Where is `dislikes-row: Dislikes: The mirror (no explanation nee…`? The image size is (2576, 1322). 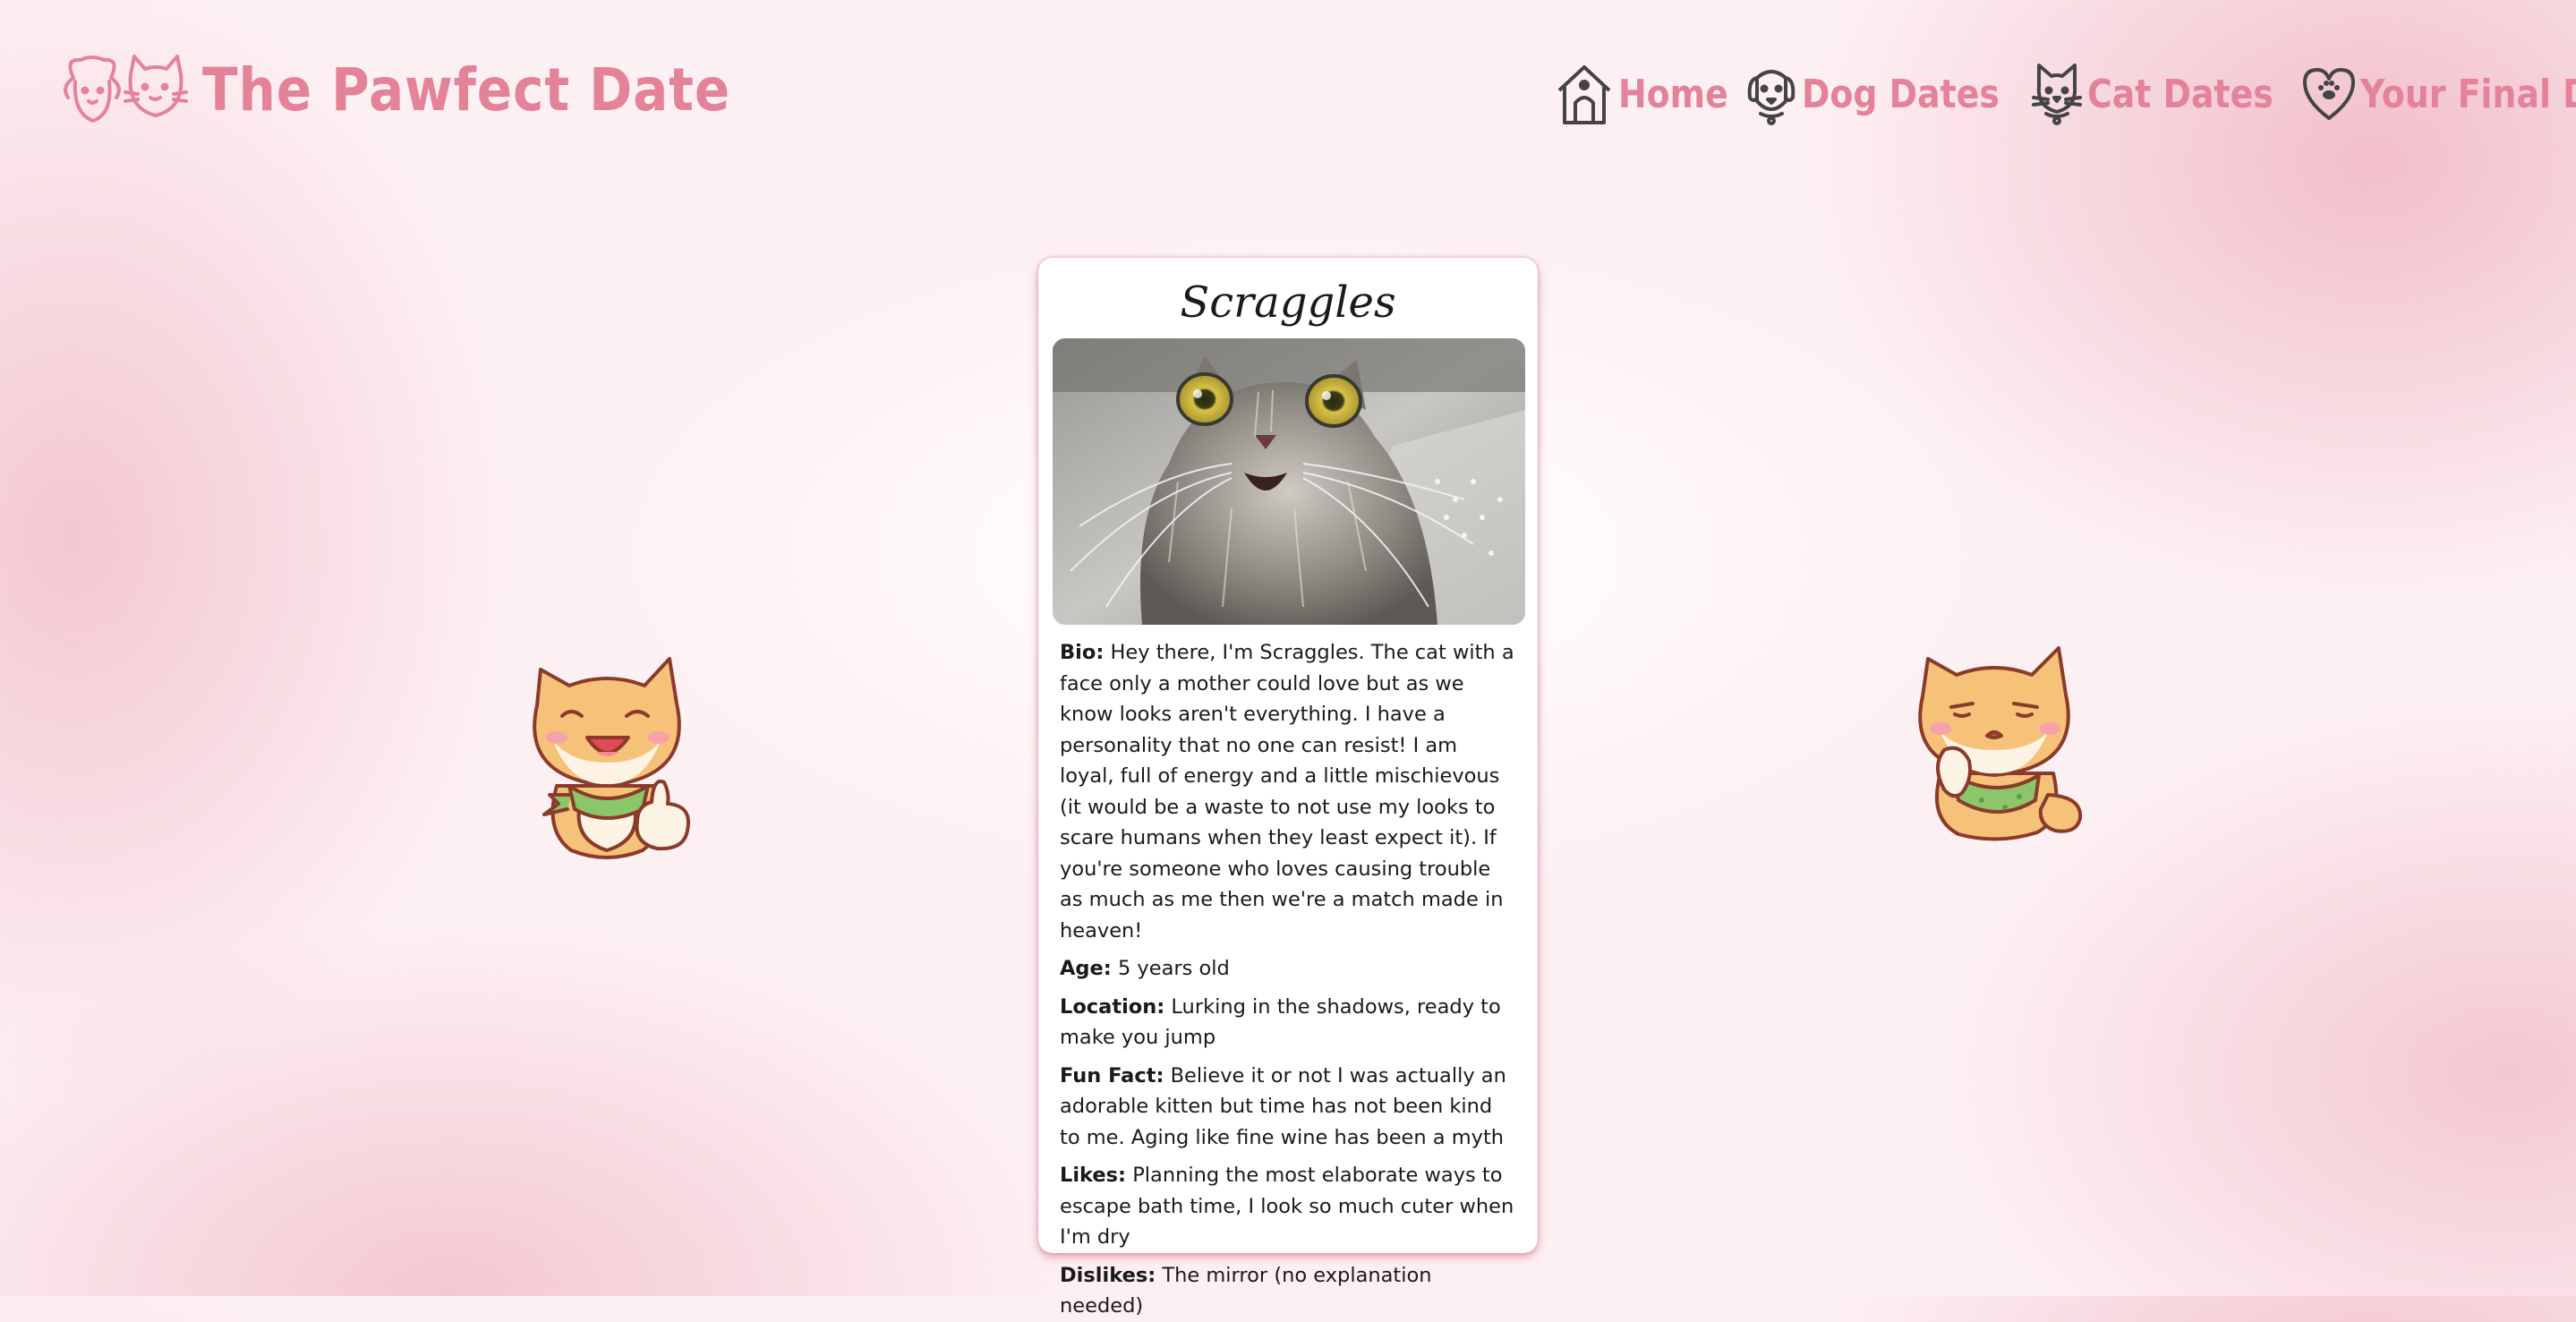 dislikes-row: Dislikes: The mirror (no explanation nee… is located at coordinates (1288, 1291).